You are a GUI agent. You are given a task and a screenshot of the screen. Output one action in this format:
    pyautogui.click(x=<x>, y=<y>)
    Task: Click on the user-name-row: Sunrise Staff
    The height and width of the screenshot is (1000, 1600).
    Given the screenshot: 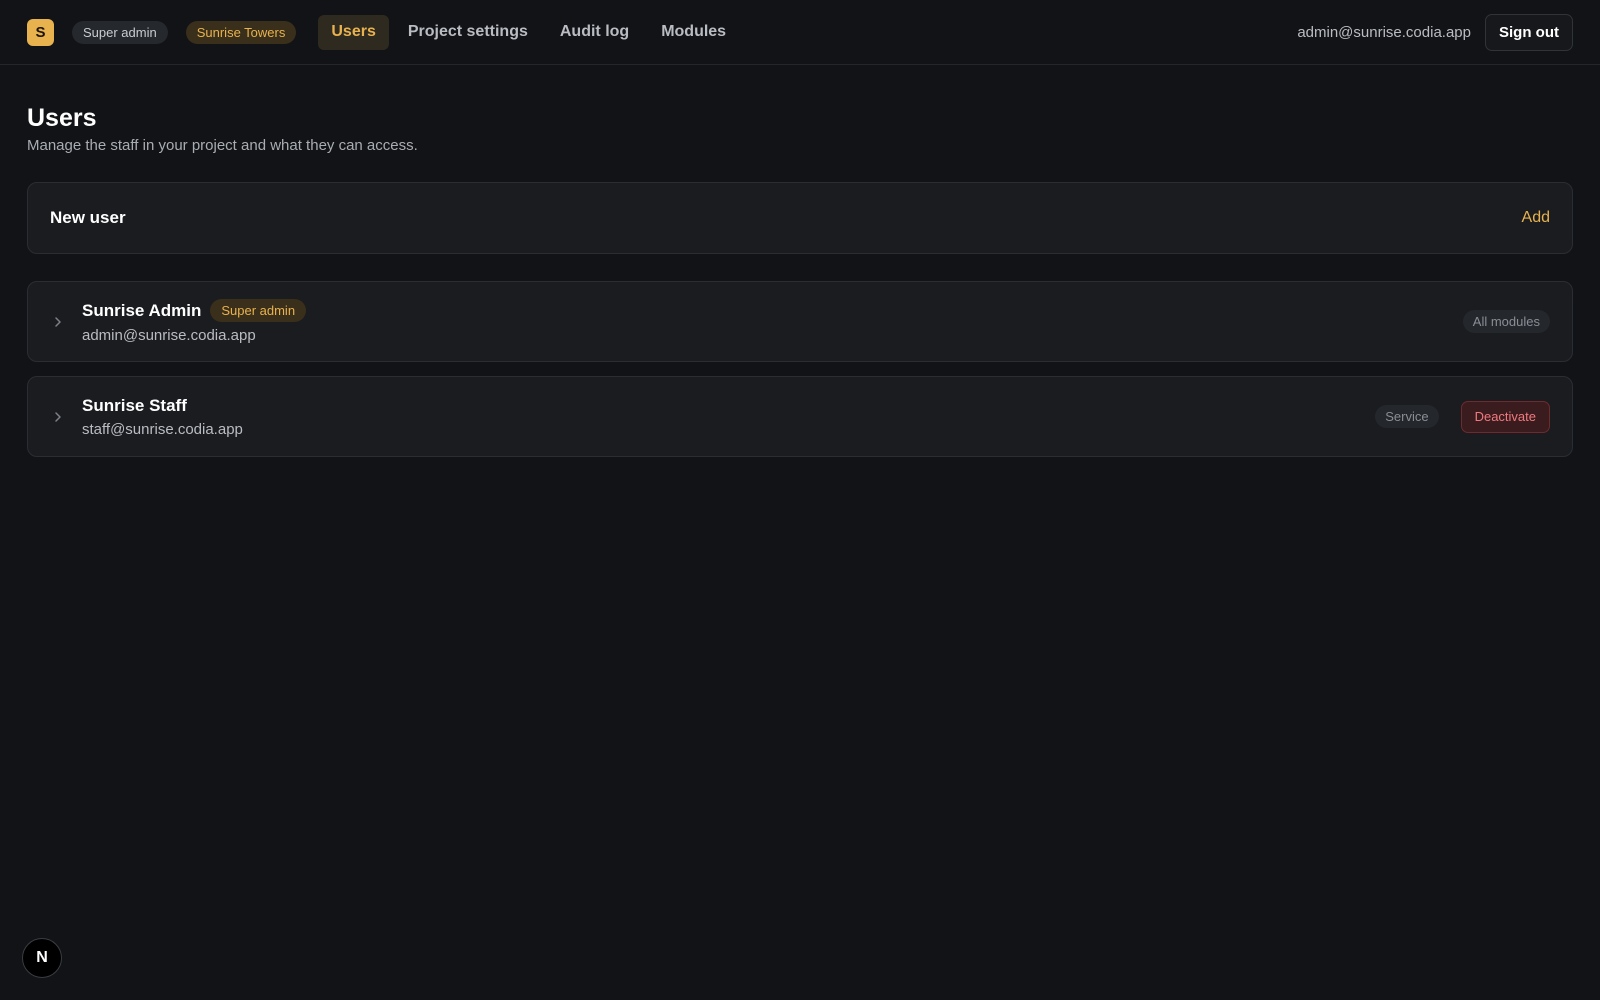 What is the action you would take?
    pyautogui.click(x=162, y=406)
    